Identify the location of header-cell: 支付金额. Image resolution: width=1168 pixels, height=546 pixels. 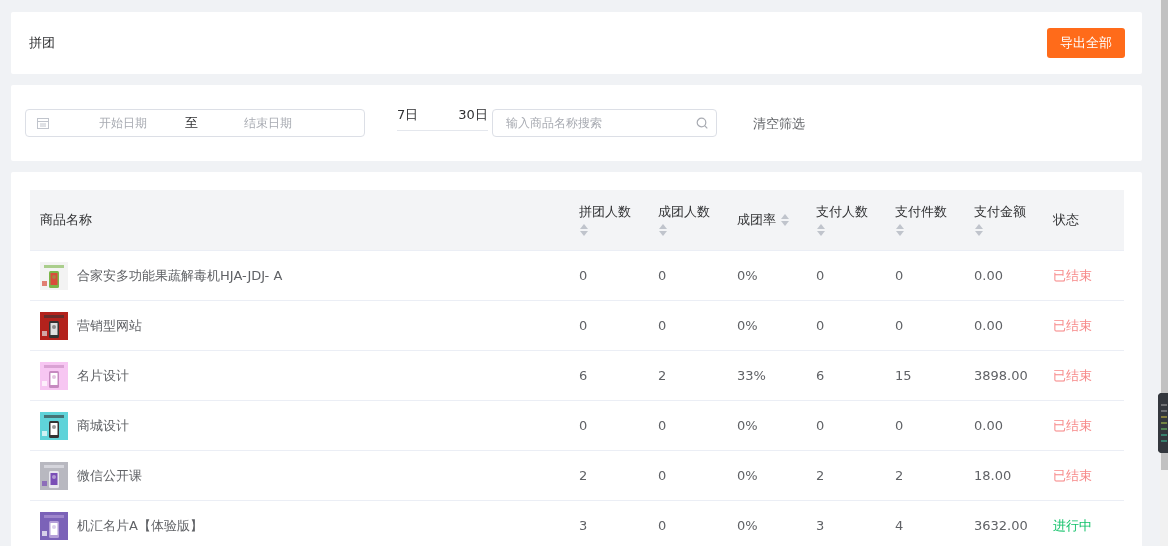
(1003, 220).